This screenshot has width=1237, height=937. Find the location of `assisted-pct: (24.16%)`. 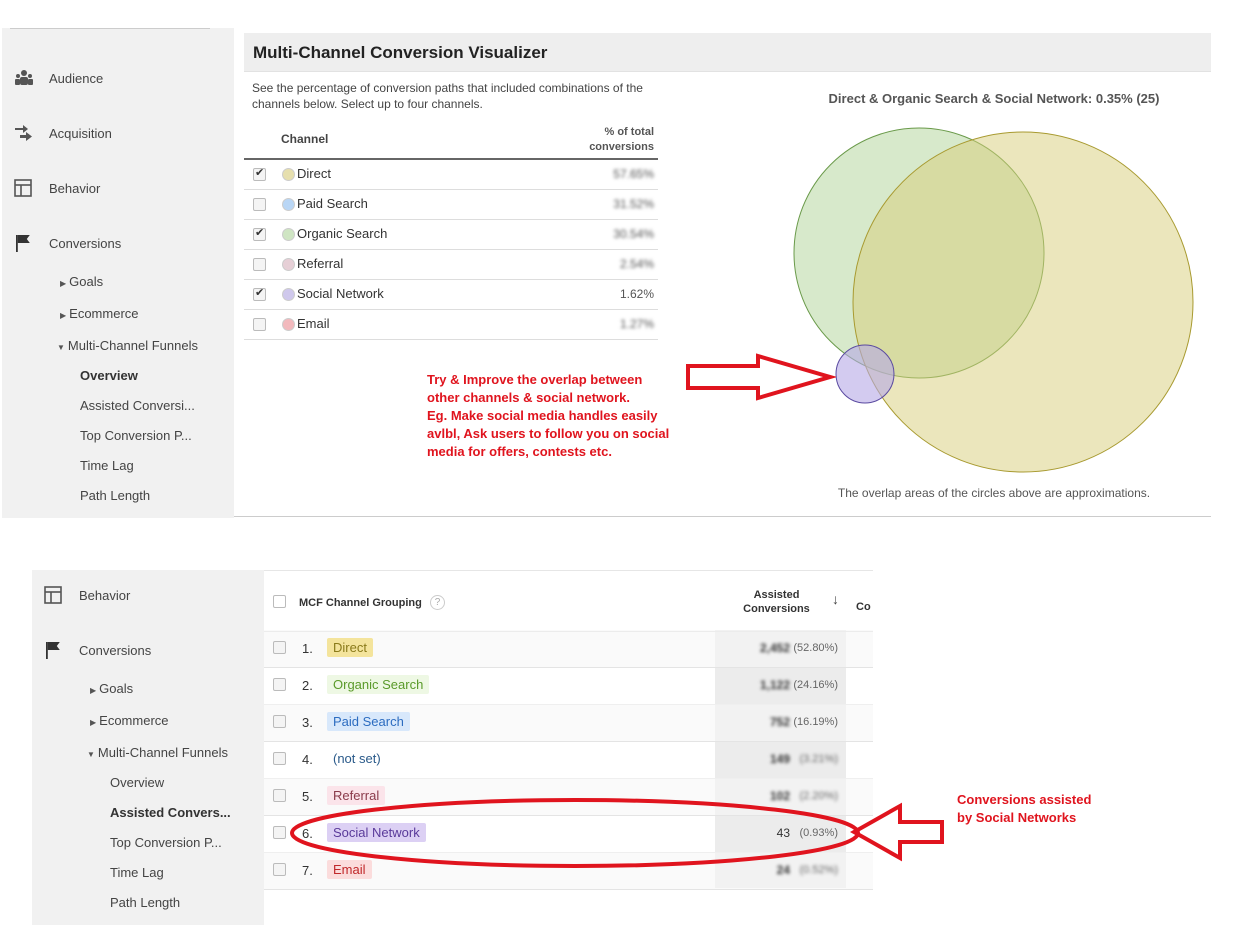

assisted-pct: (24.16%) is located at coordinates (815, 685).